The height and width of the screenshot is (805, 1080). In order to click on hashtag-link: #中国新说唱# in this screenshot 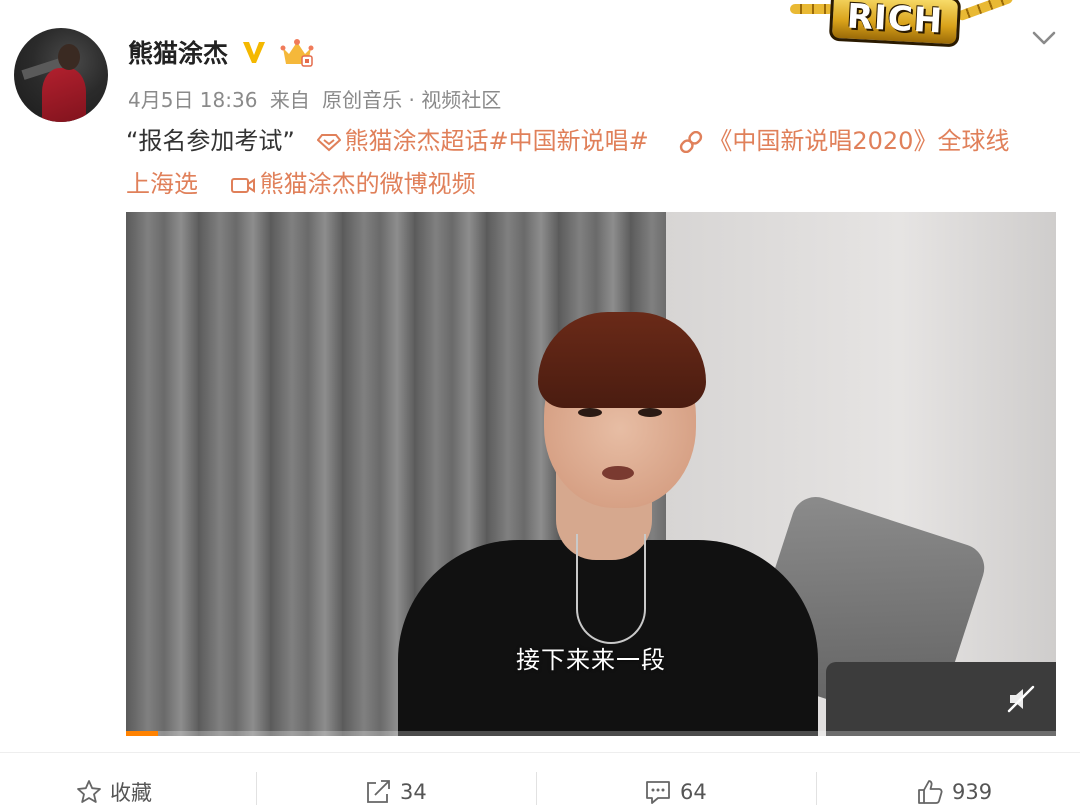, I will do `click(569, 141)`.